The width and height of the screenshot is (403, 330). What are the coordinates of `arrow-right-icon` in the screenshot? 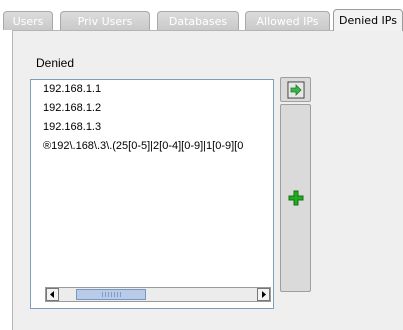 It's located at (264, 294).